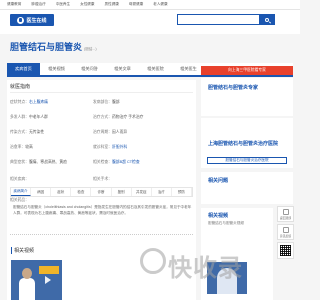 The image size is (320, 300). What do you see at coordinates (61, 192) in the screenshot?
I see `tab-symptom: 症状` at bounding box center [61, 192].